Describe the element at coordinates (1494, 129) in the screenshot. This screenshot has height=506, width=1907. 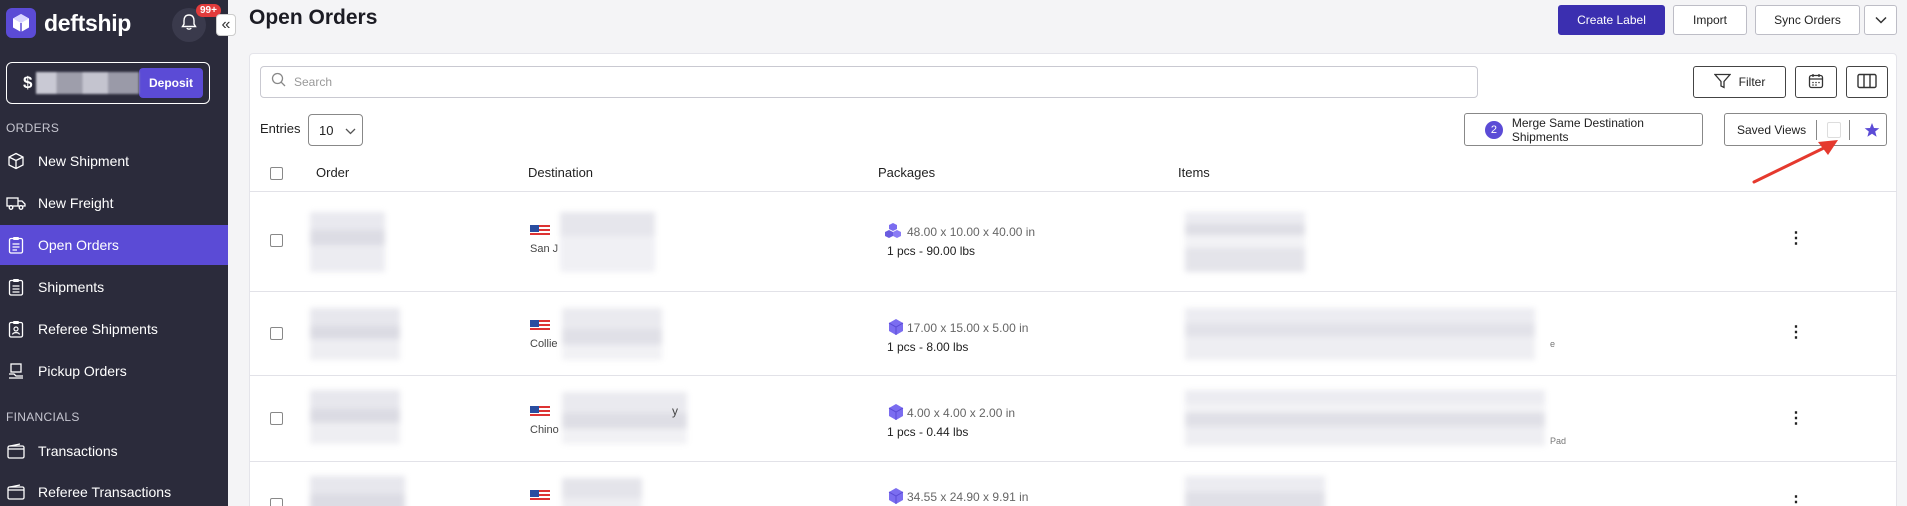
I see `merge-count-badge: 2` at that location.